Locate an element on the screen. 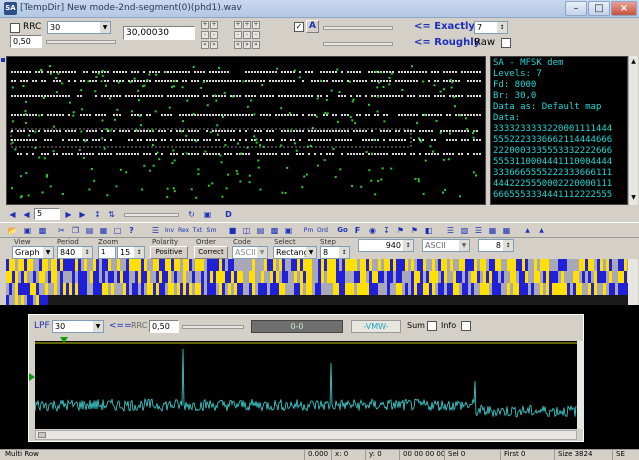  encoding-select: ASCII ▼ is located at coordinates (446, 245).